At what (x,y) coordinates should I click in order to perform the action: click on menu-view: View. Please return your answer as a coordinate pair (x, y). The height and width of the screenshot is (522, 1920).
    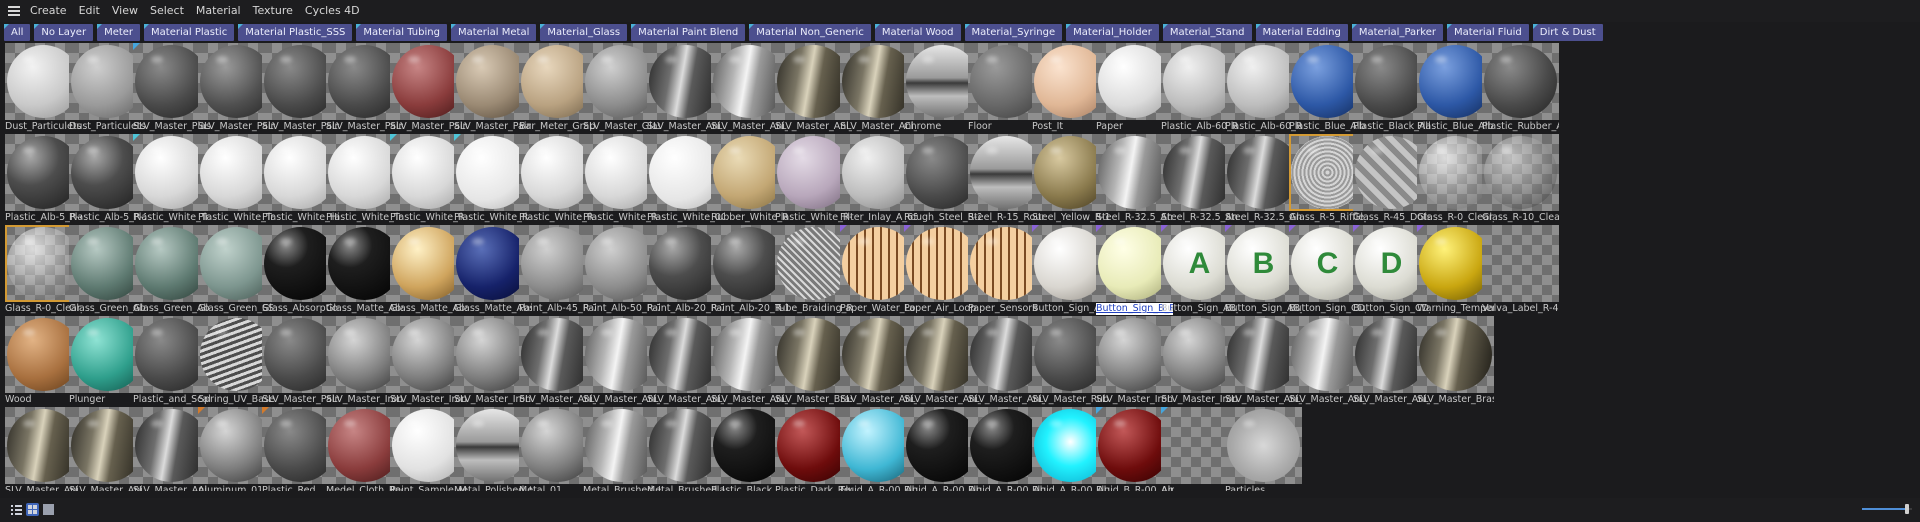
    Looking at the image, I should click on (125, 11).